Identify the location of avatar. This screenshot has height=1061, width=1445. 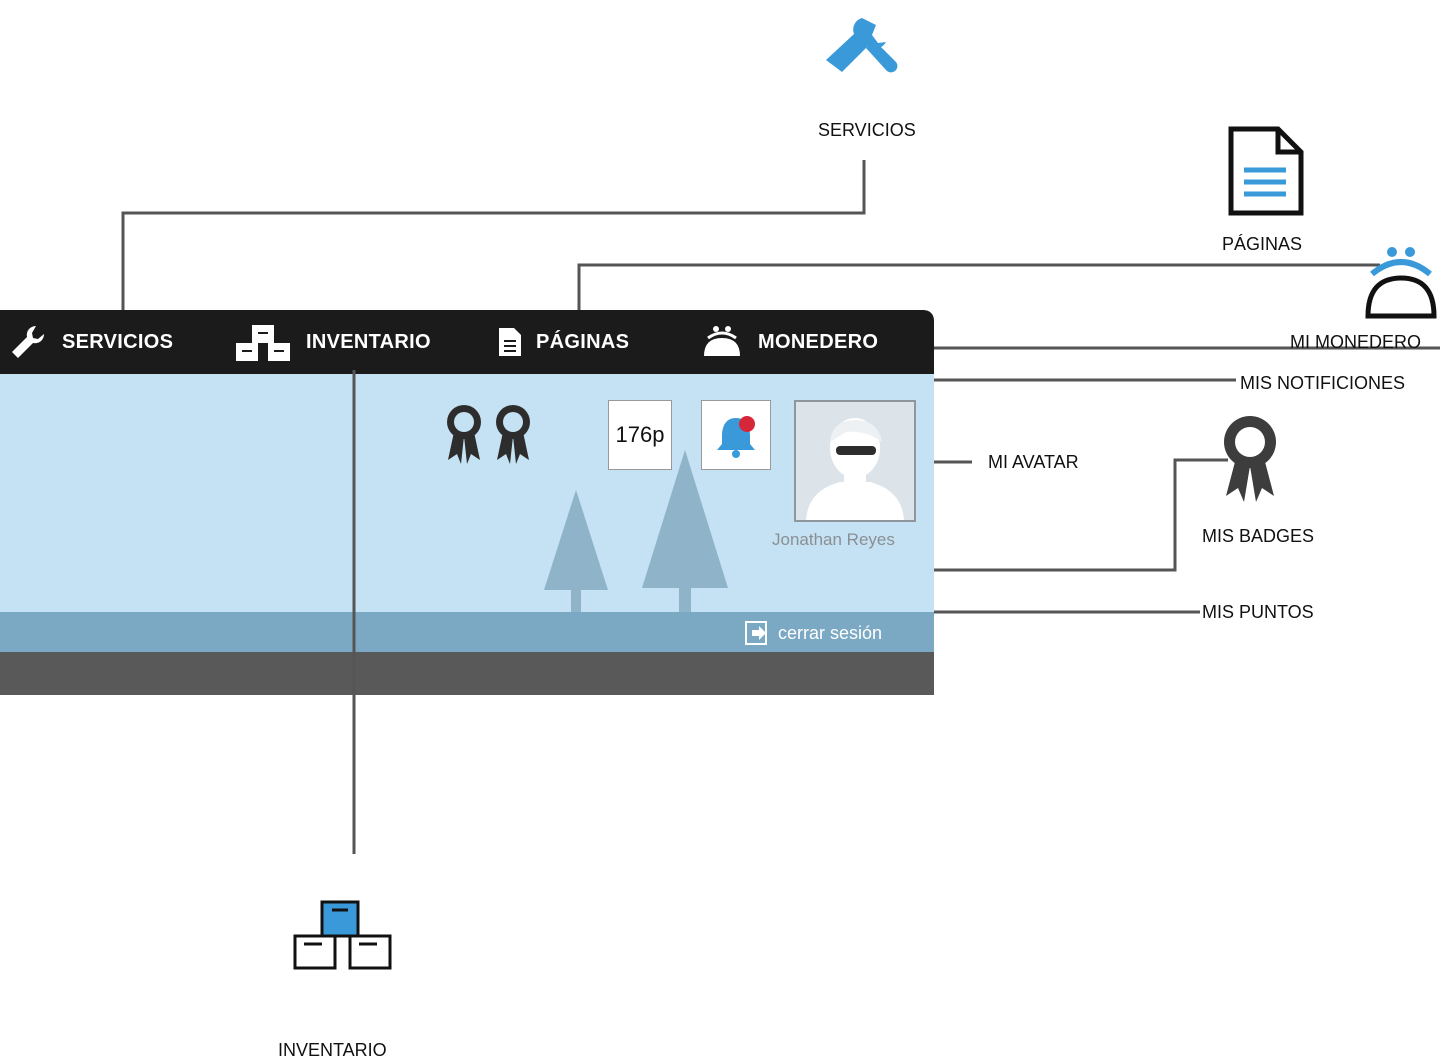
(855, 461).